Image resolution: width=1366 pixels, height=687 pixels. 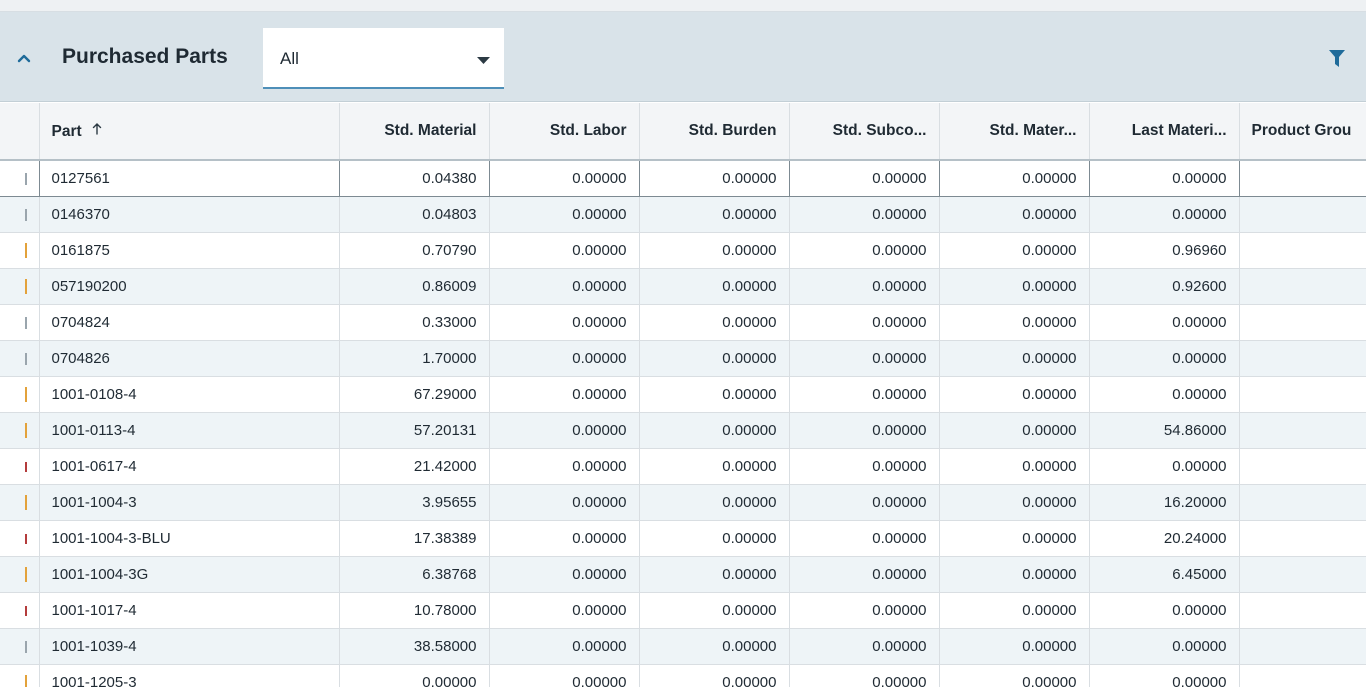 I want to click on cell-part: 1001-0113-4, so click(x=189, y=430).